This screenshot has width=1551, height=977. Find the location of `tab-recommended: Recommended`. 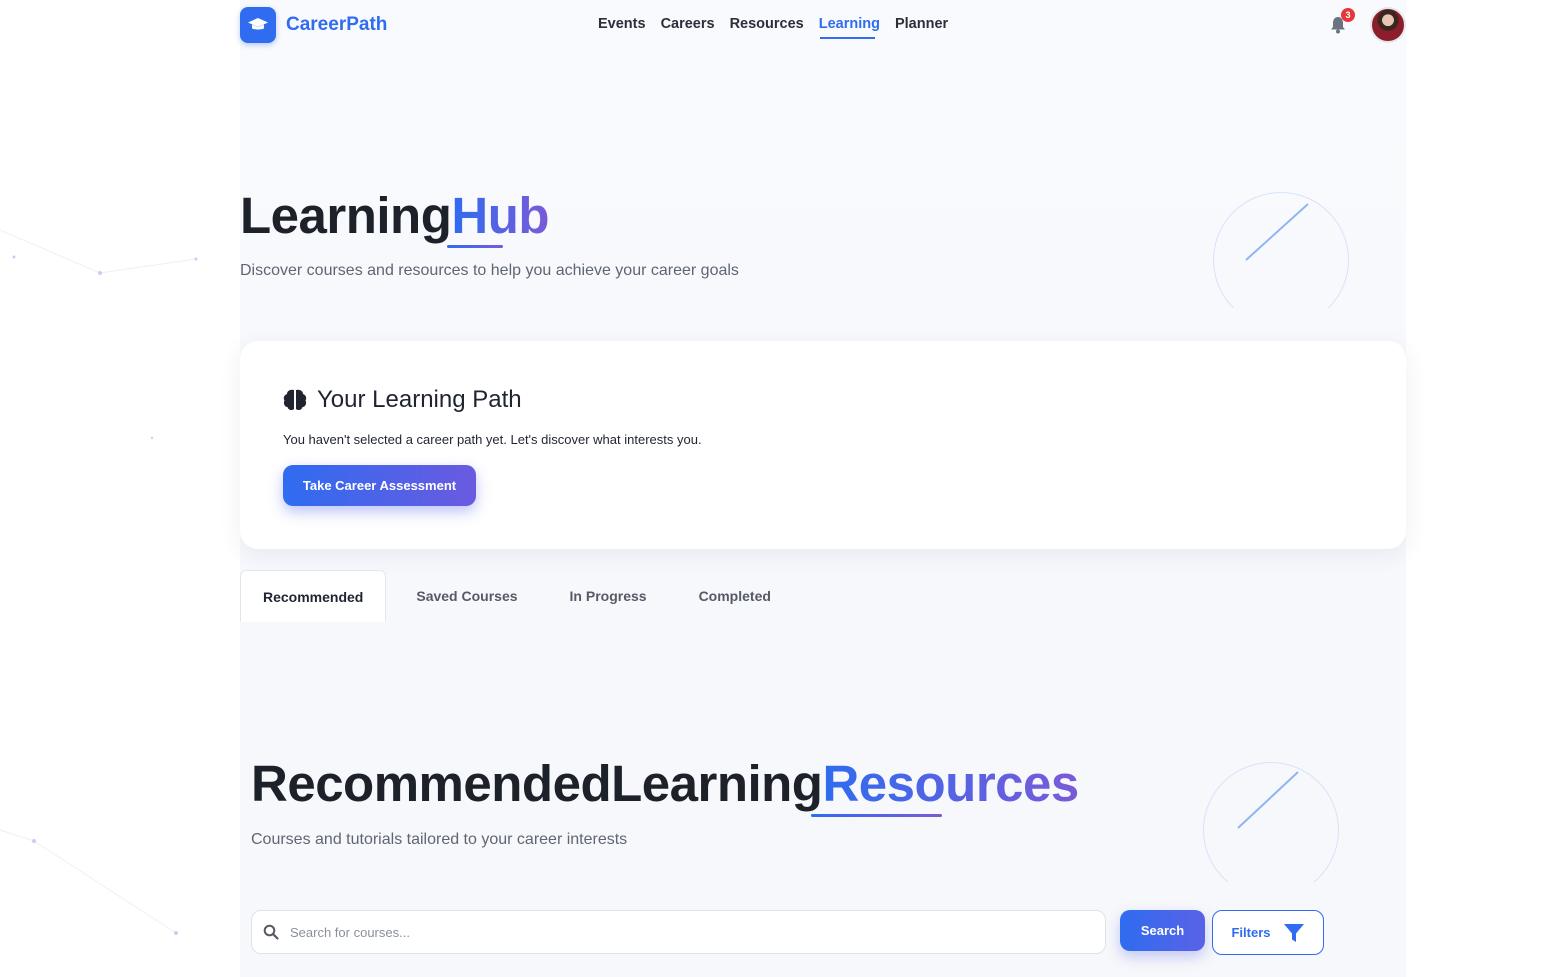

tab-recommended: Recommended is located at coordinates (313, 596).